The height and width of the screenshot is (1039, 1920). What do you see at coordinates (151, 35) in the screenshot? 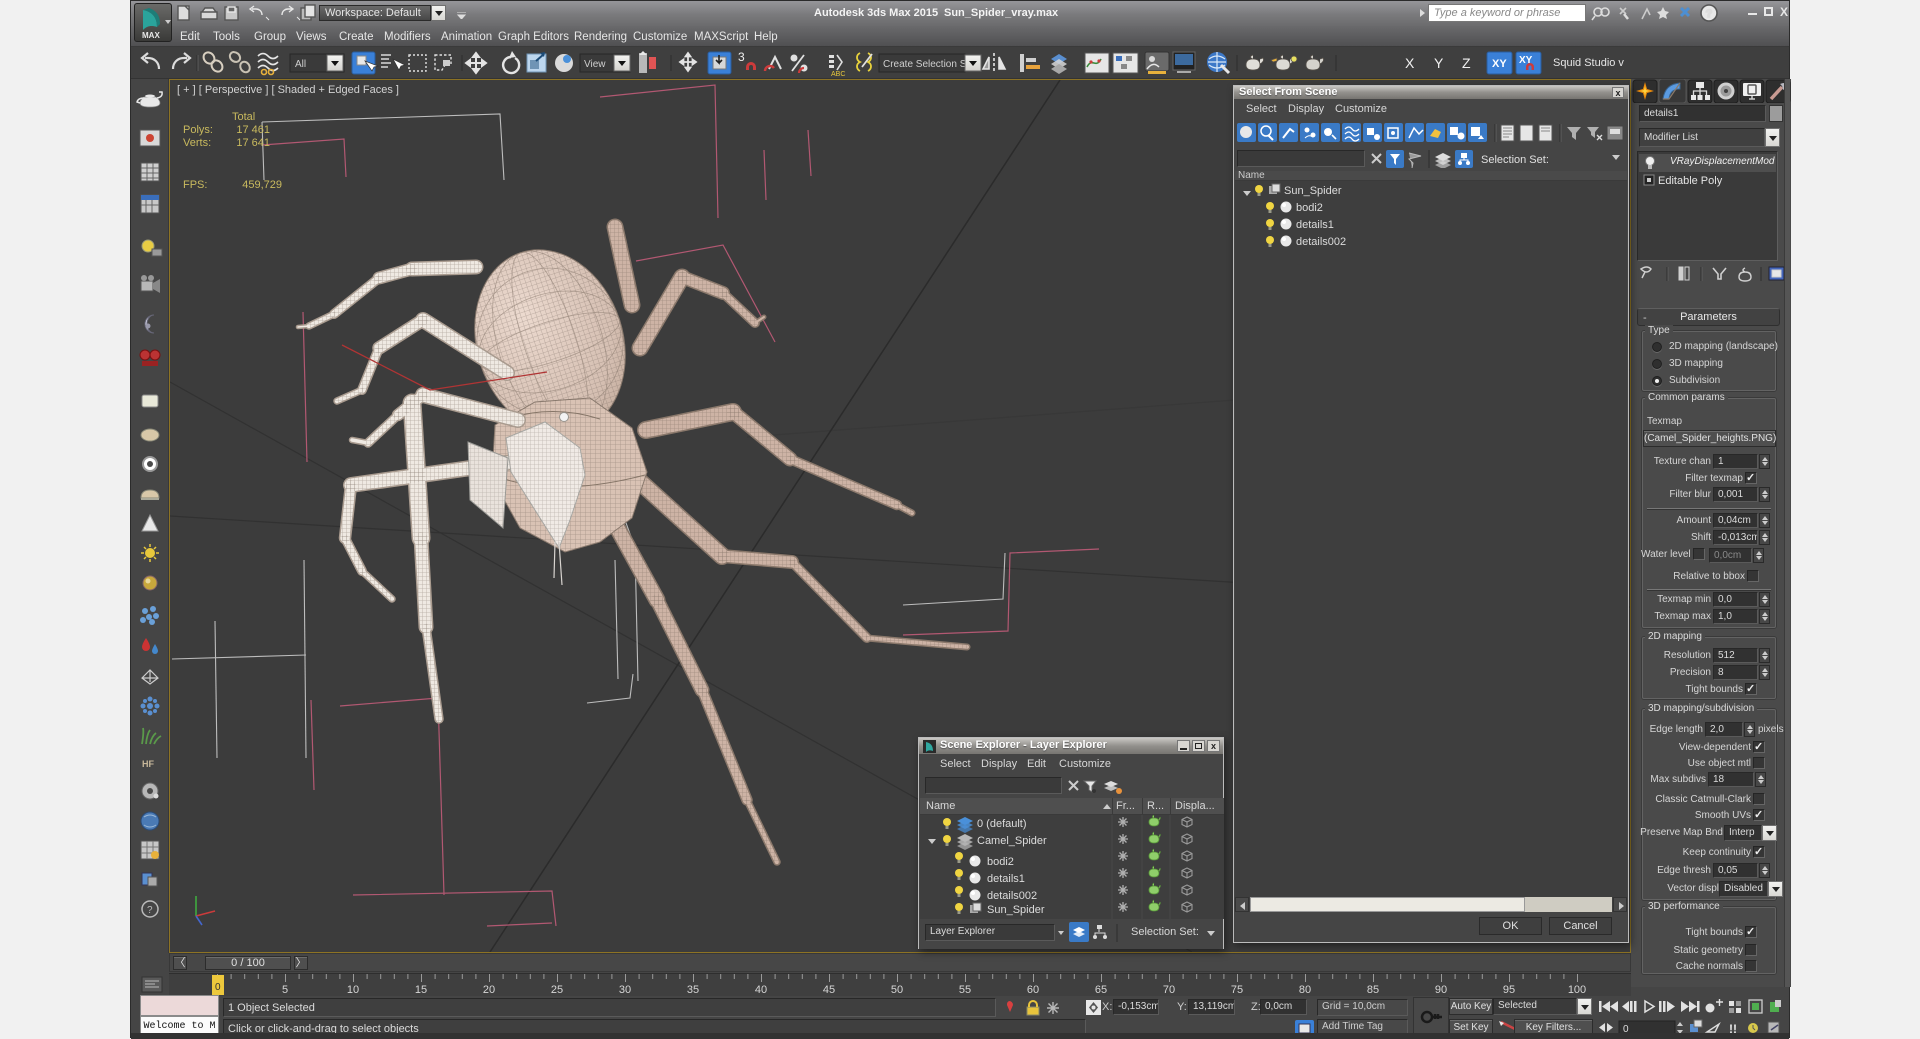
I see `svg-text: MAX` at bounding box center [151, 35].